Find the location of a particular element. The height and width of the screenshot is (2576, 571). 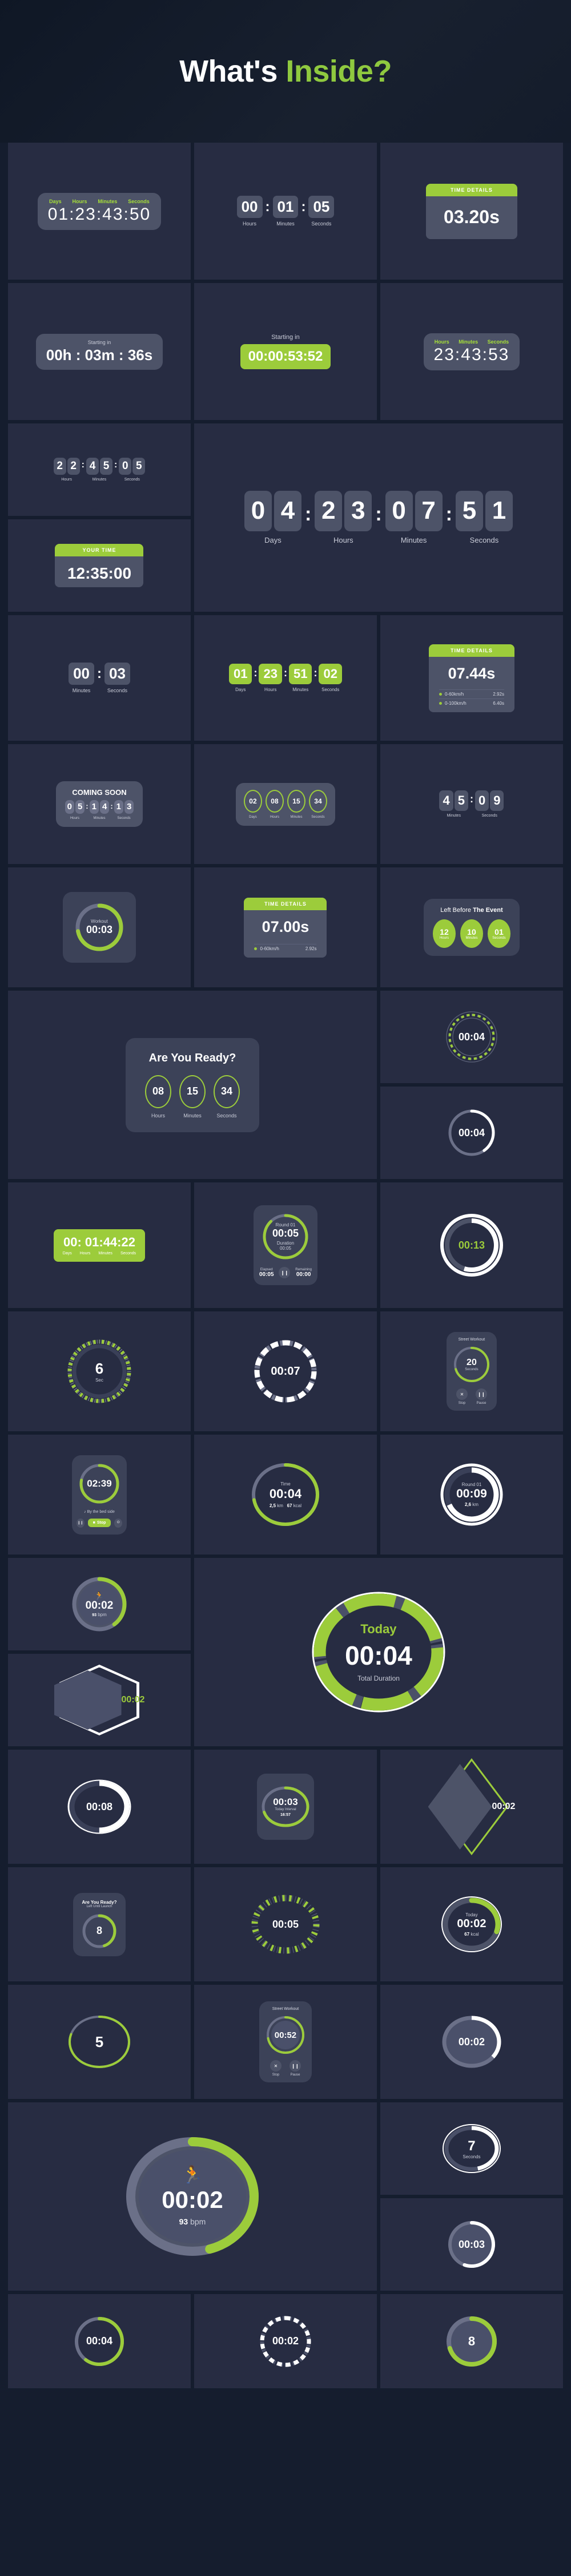

timer-card: 4 5 Minutes : 0 9 Seconds is located at coordinates (471, 804).